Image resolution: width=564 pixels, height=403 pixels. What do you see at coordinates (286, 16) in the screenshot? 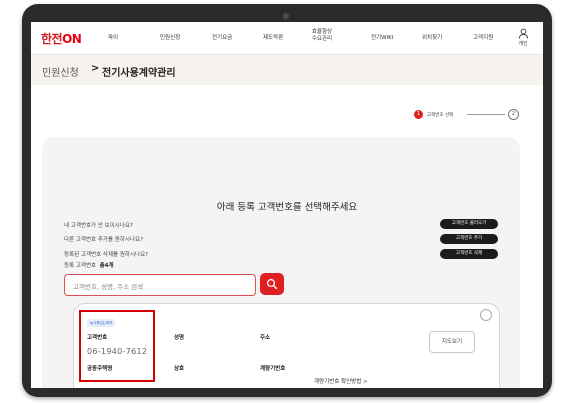
I see `tablet-camera` at bounding box center [286, 16].